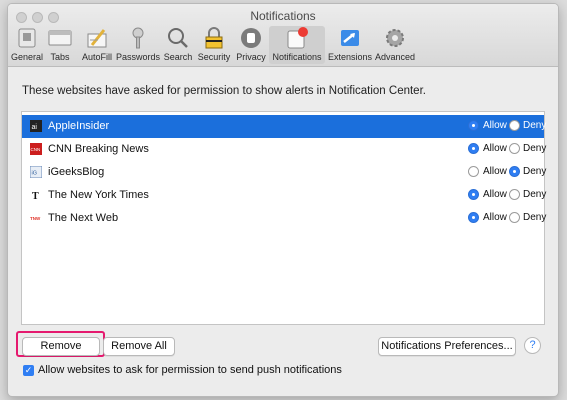  What do you see at coordinates (532, 345) in the screenshot?
I see `help-button: ?` at bounding box center [532, 345].